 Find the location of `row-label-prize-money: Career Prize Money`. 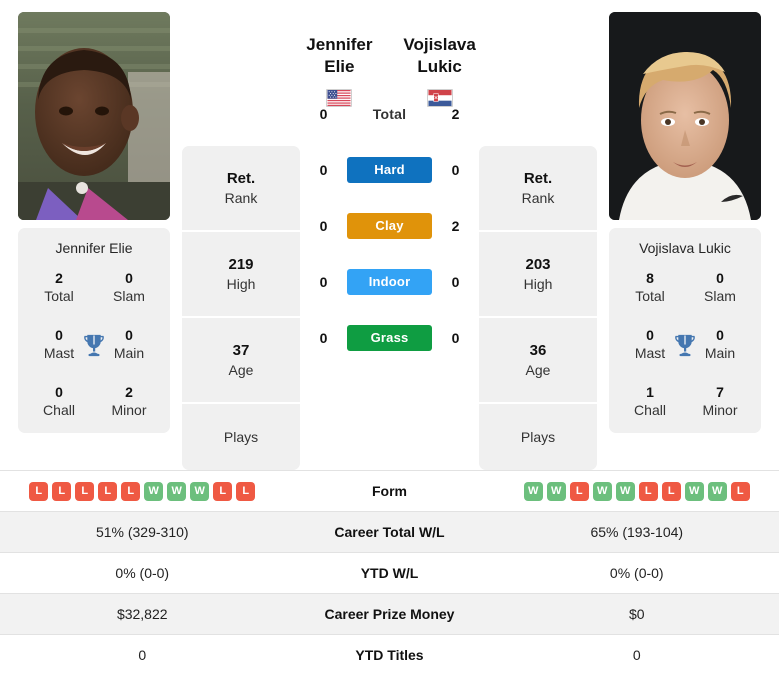

row-label-prize-money: Career Prize Money is located at coordinates (389, 614).